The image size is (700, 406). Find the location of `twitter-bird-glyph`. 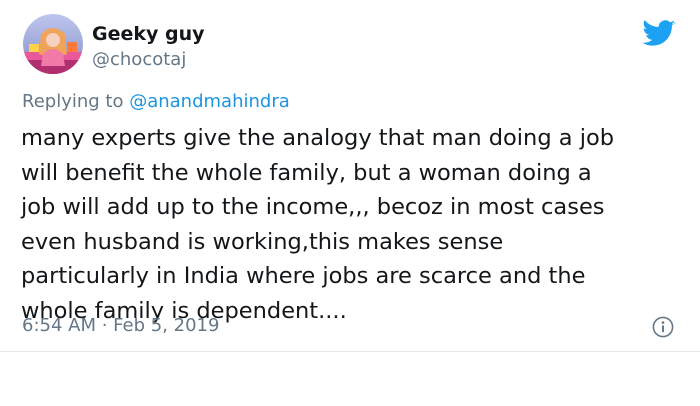

twitter-bird-glyph is located at coordinates (659, 33).